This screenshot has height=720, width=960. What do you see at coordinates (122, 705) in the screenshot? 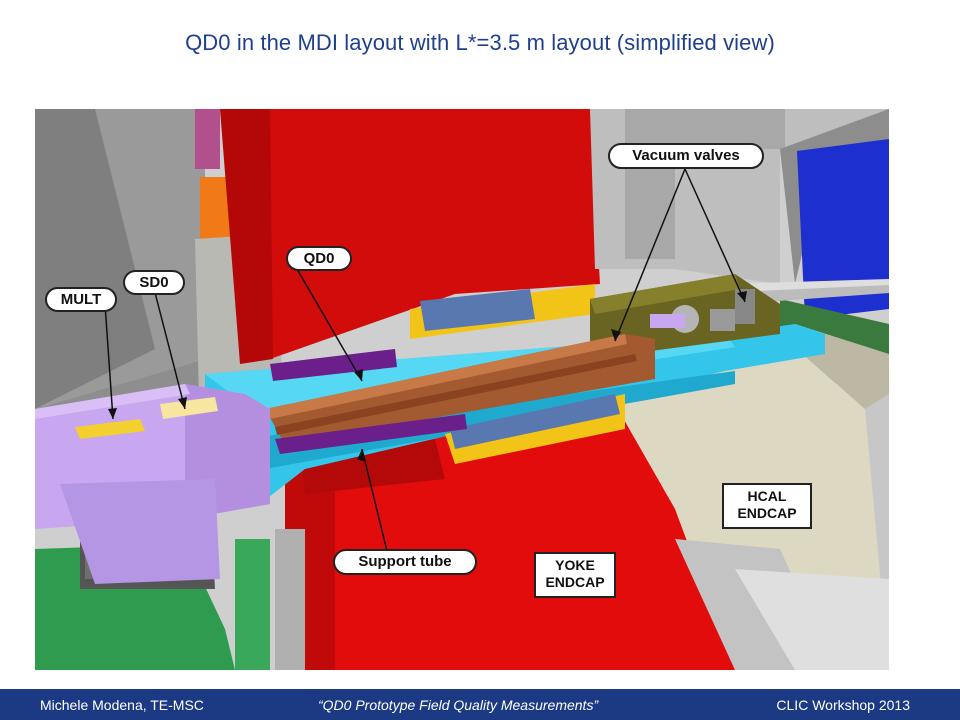
I see `footer-author: Michele Modena, TE-MSC` at bounding box center [122, 705].